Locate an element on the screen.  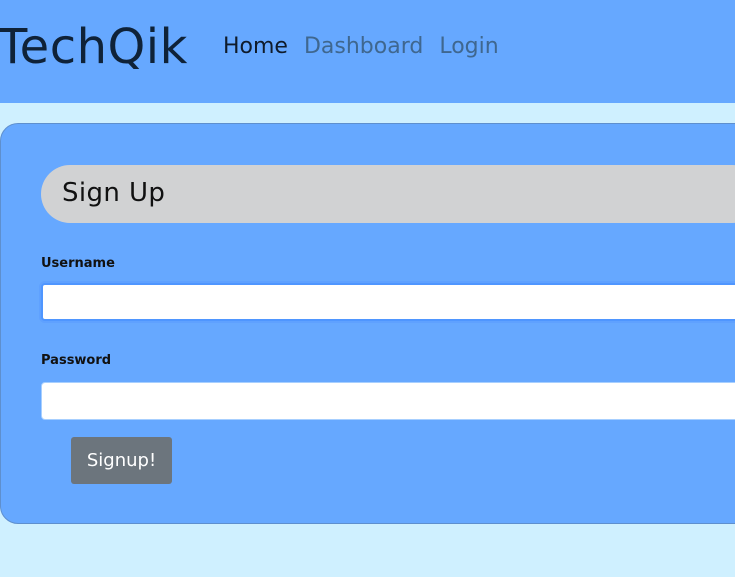
nav-dashboard-link: Dashboard is located at coordinates (363, 47).